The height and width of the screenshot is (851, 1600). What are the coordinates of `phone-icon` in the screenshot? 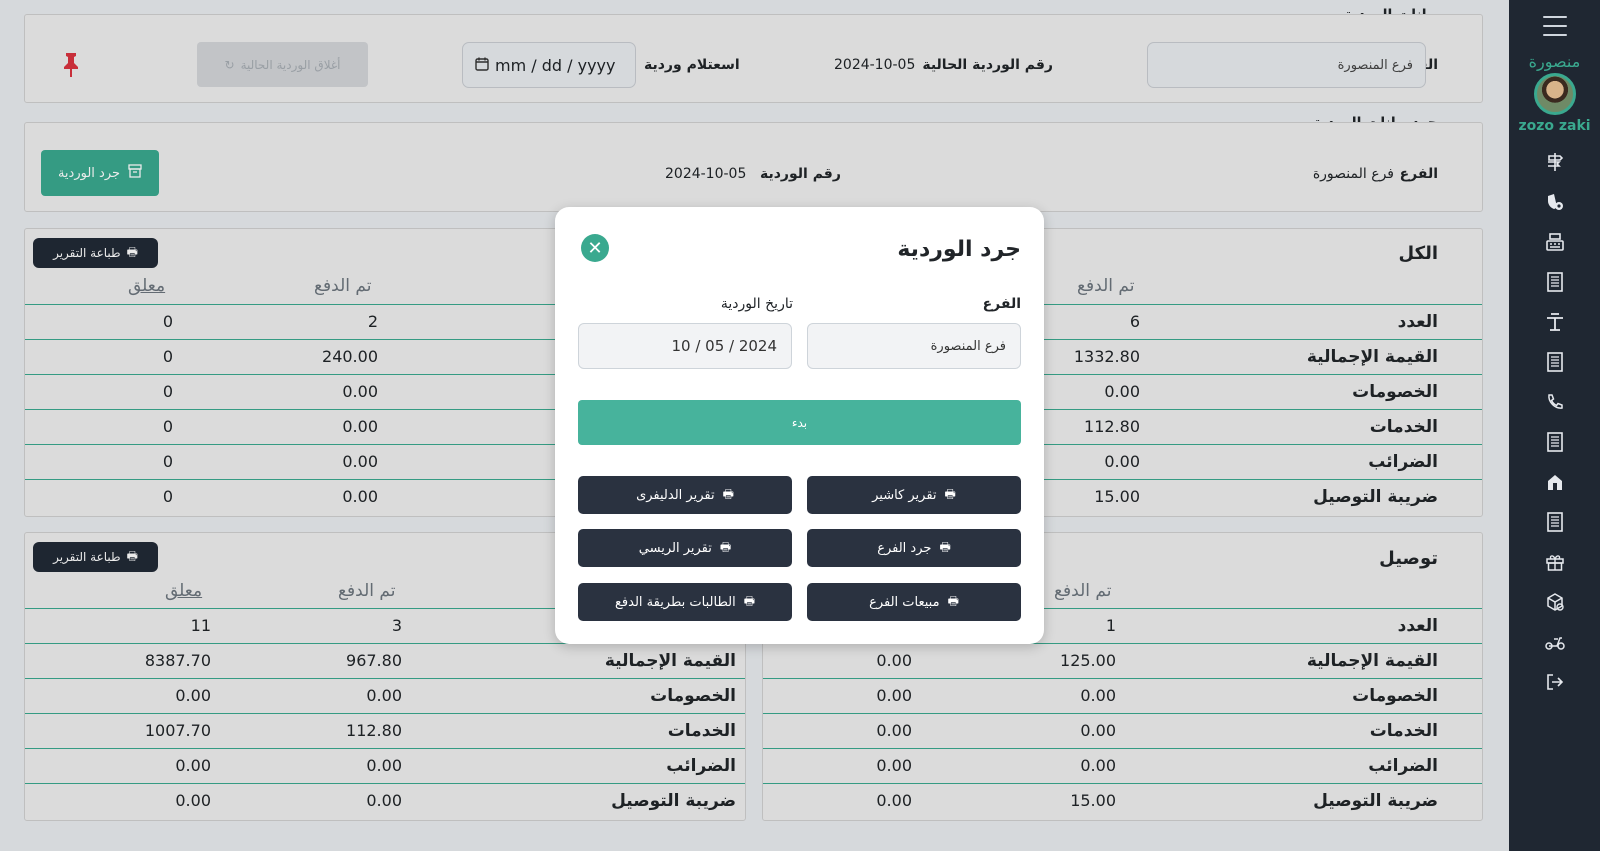 It's located at (1555, 402).